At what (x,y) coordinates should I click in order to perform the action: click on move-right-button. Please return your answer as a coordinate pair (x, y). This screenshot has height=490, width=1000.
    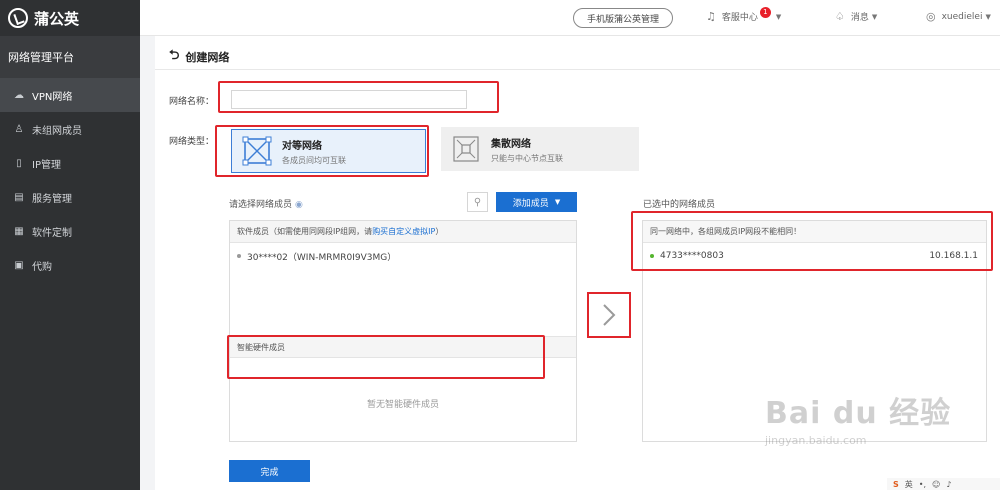
    Looking at the image, I should click on (609, 315).